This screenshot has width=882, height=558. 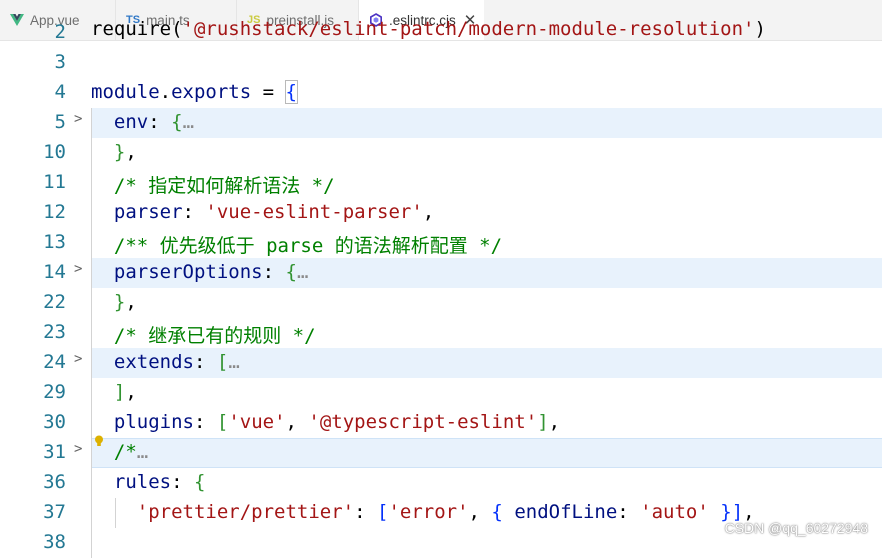 What do you see at coordinates (441, 393) in the screenshot?
I see `code-line: 29 ],` at bounding box center [441, 393].